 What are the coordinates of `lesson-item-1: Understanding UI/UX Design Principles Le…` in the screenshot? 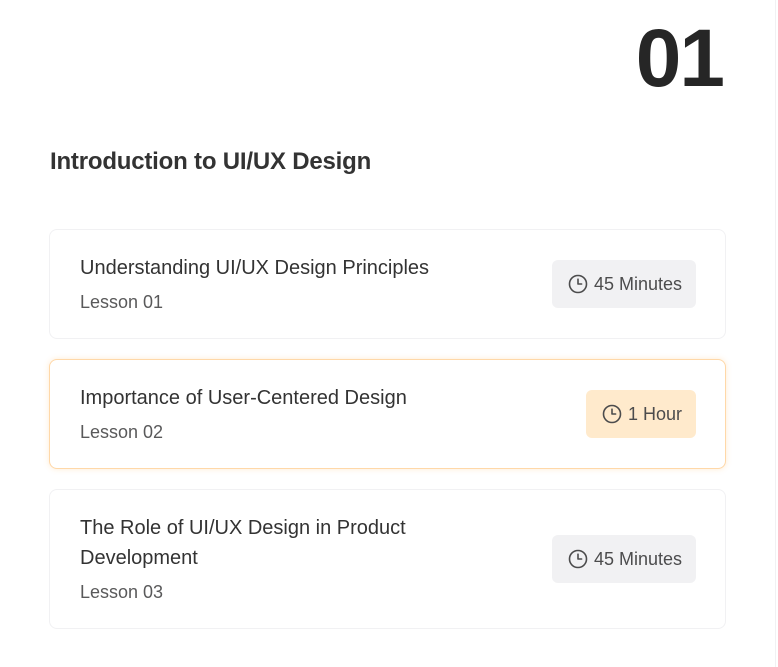 It's located at (387, 284).